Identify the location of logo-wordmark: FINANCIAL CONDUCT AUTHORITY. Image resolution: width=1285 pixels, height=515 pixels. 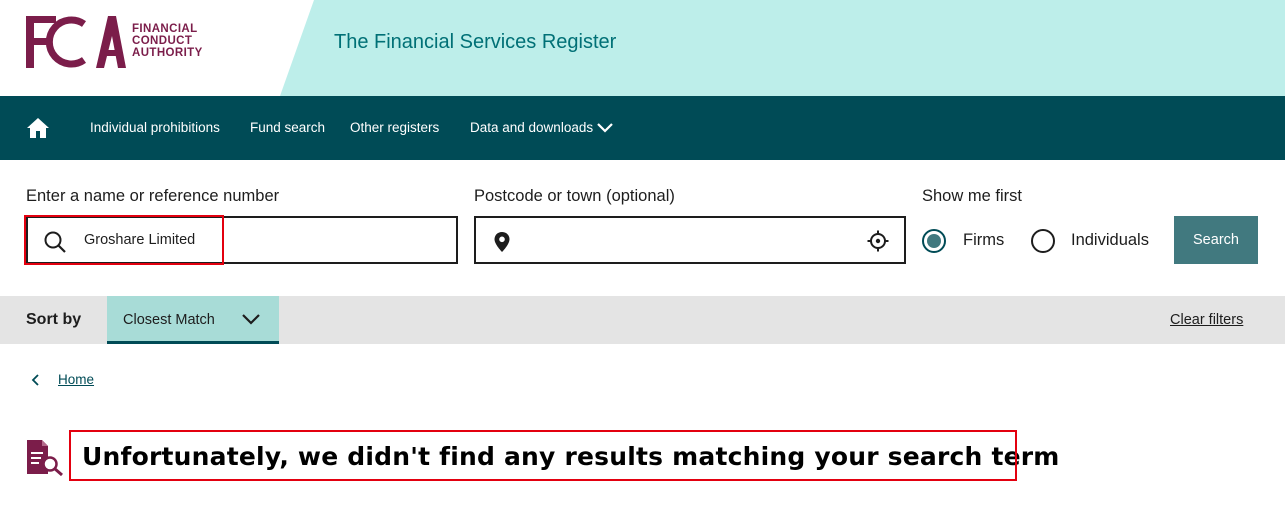
(167, 41).